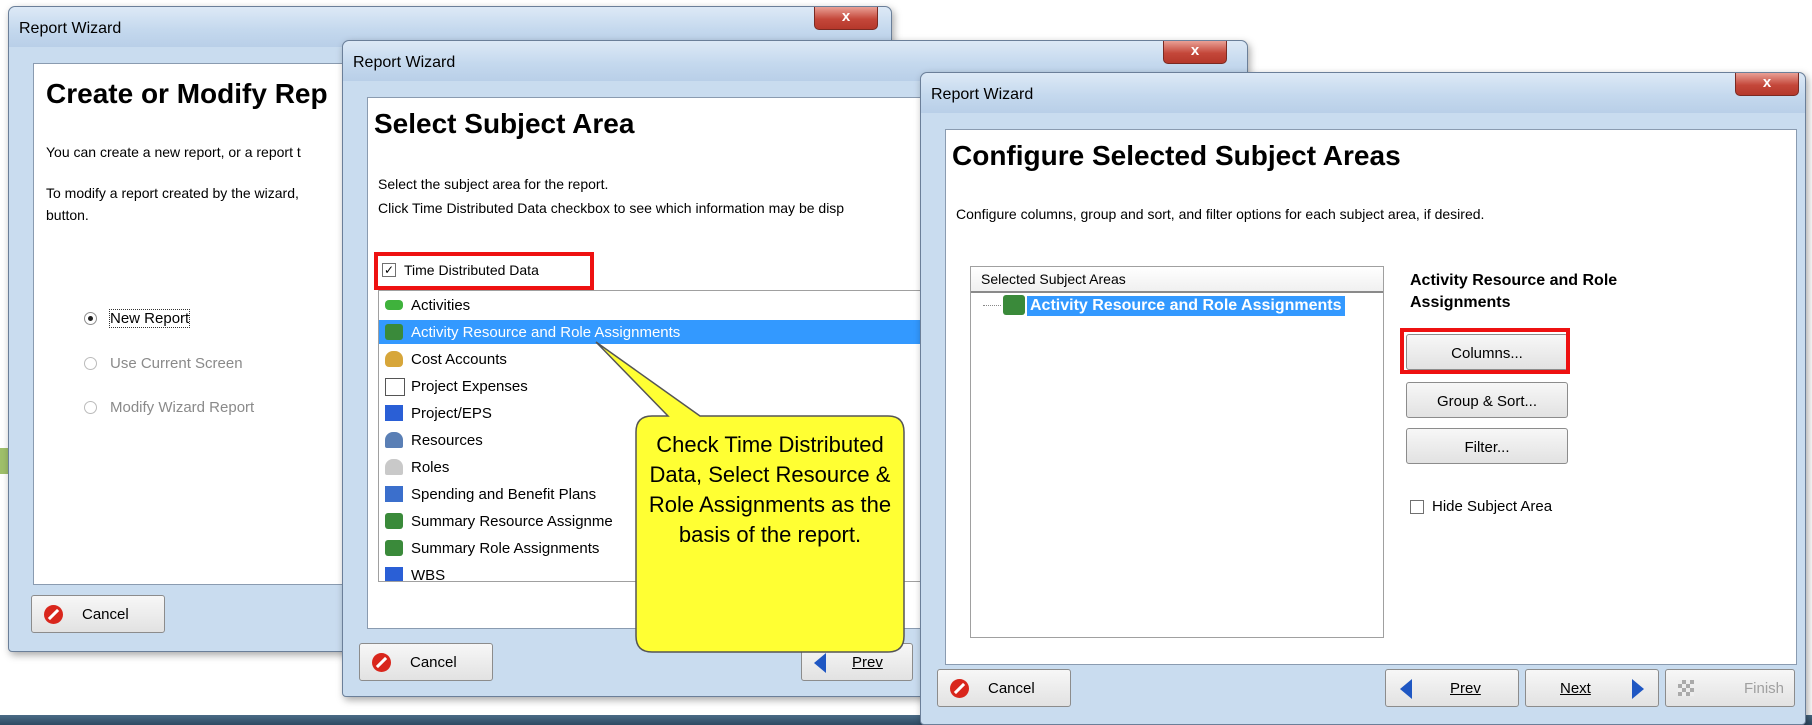  I want to click on tree-header-label: Selected Subject Areas, so click(1053, 279).